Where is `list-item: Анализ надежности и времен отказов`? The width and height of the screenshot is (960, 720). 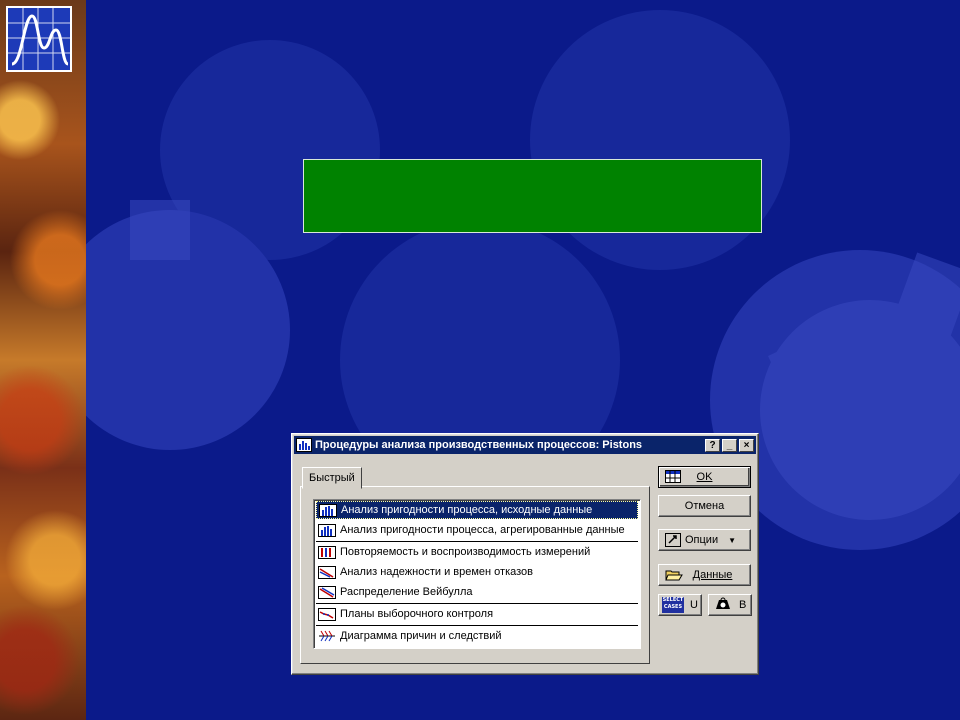
list-item: Анализ надежности и времен отказов is located at coordinates (477, 572).